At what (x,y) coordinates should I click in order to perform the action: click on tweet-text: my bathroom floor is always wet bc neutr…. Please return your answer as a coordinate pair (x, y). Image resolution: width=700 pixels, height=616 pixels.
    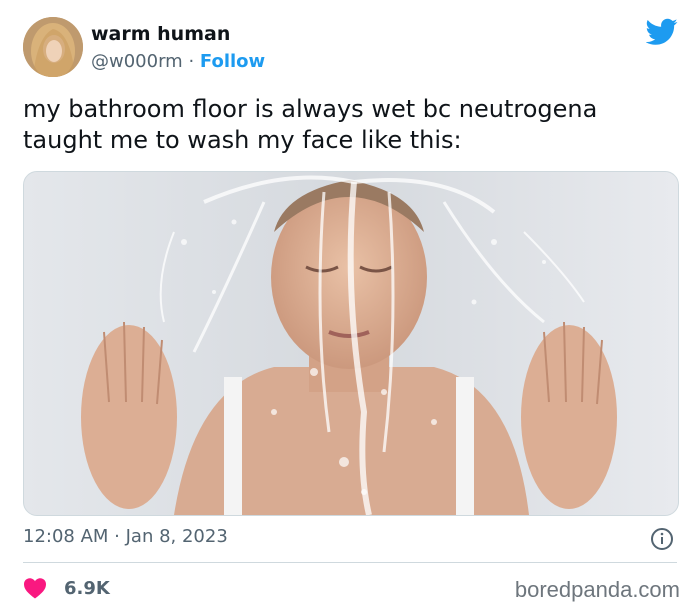
    Looking at the image, I should click on (310, 124).